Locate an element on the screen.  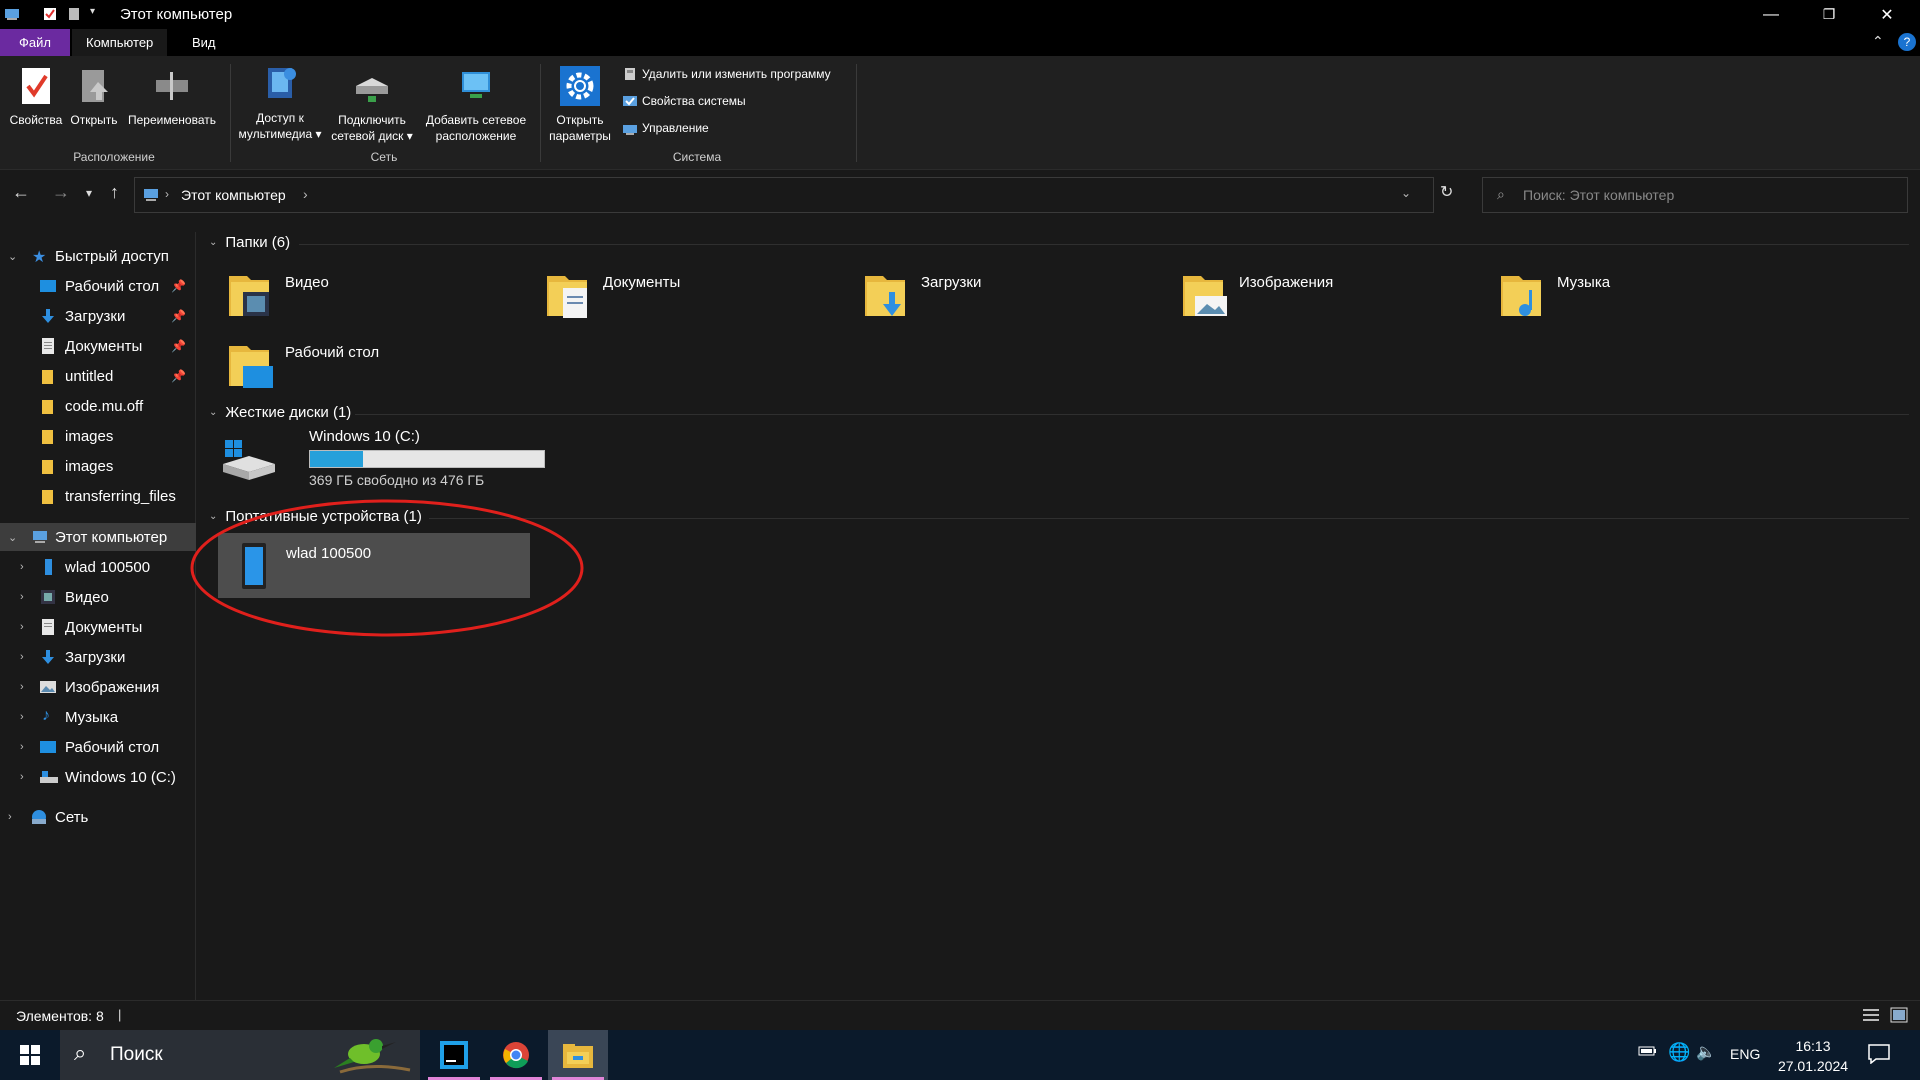
uninstall-icon is located at coordinates (630, 74).